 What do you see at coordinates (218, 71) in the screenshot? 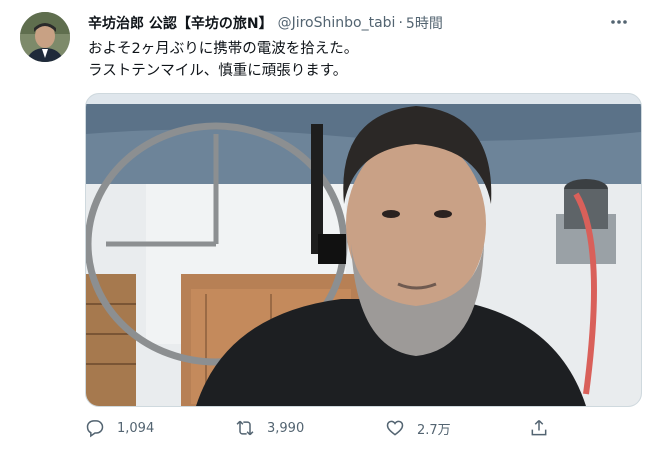
I see `tweet-text-line: ラストテンマイル、慎重に頑張ります。` at bounding box center [218, 71].